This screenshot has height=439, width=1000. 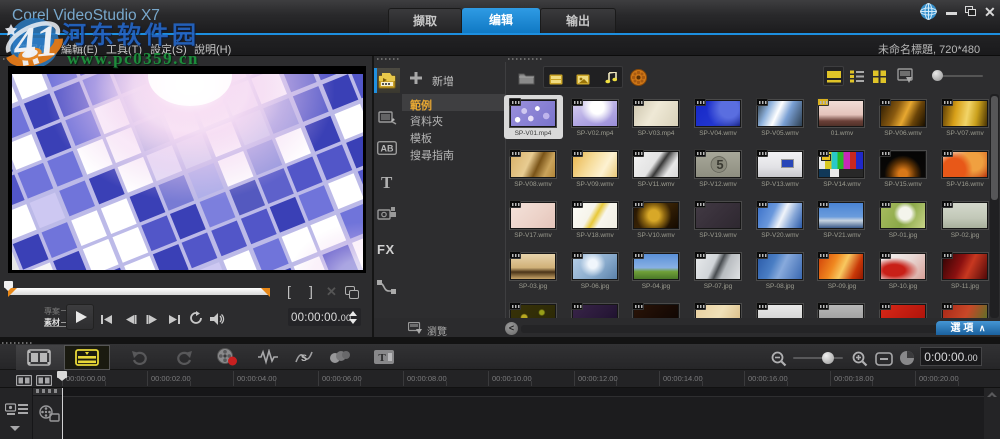 What do you see at coordinates (304, 358) in the screenshot?
I see `svg-text: S` at bounding box center [304, 358].